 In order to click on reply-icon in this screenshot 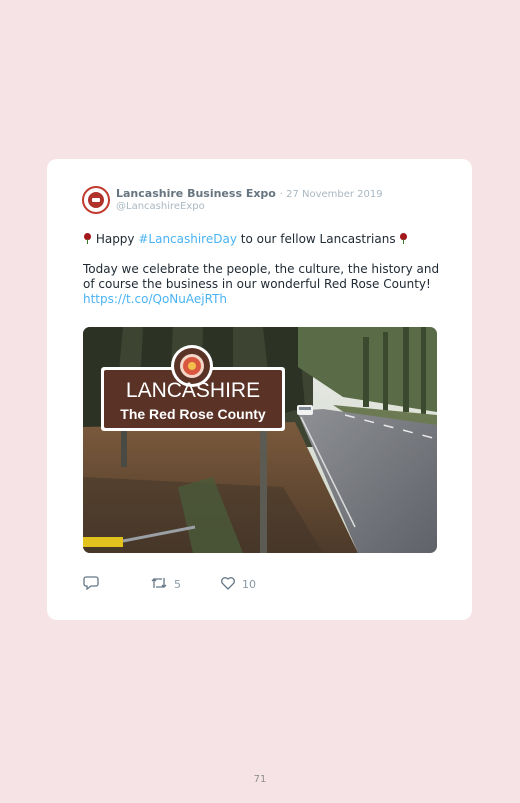, I will do `click(91, 584)`.